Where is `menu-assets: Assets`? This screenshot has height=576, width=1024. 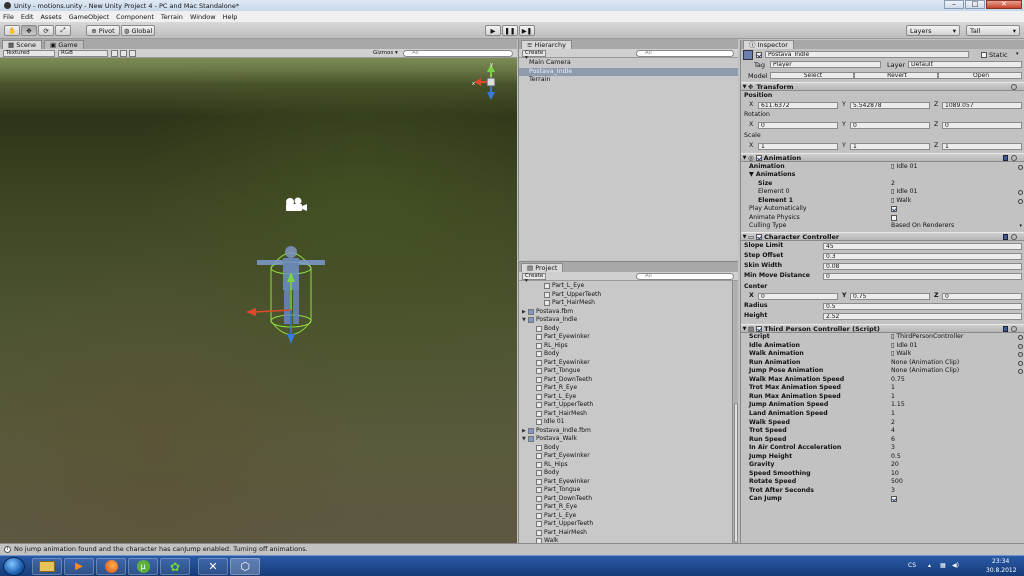
menu-assets: Assets is located at coordinates (50, 17).